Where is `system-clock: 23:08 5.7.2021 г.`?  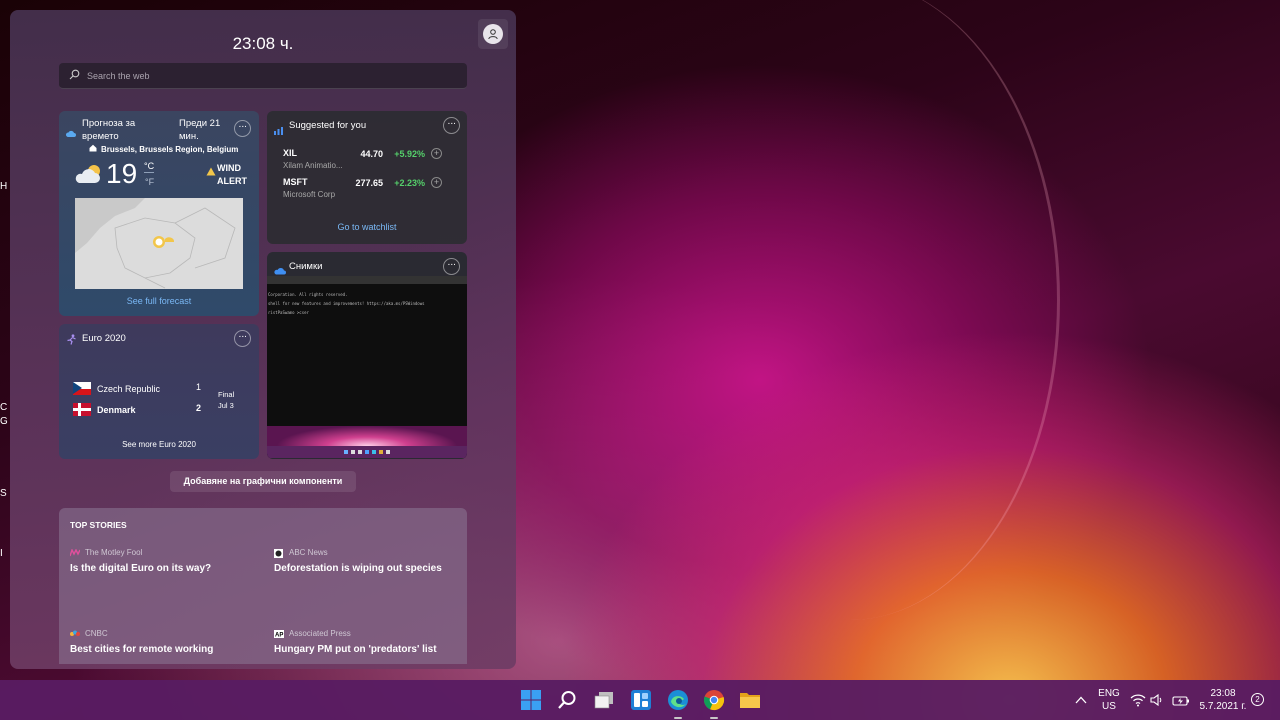
system-clock: 23:08 5.7.2021 г. is located at coordinates (1223, 700).